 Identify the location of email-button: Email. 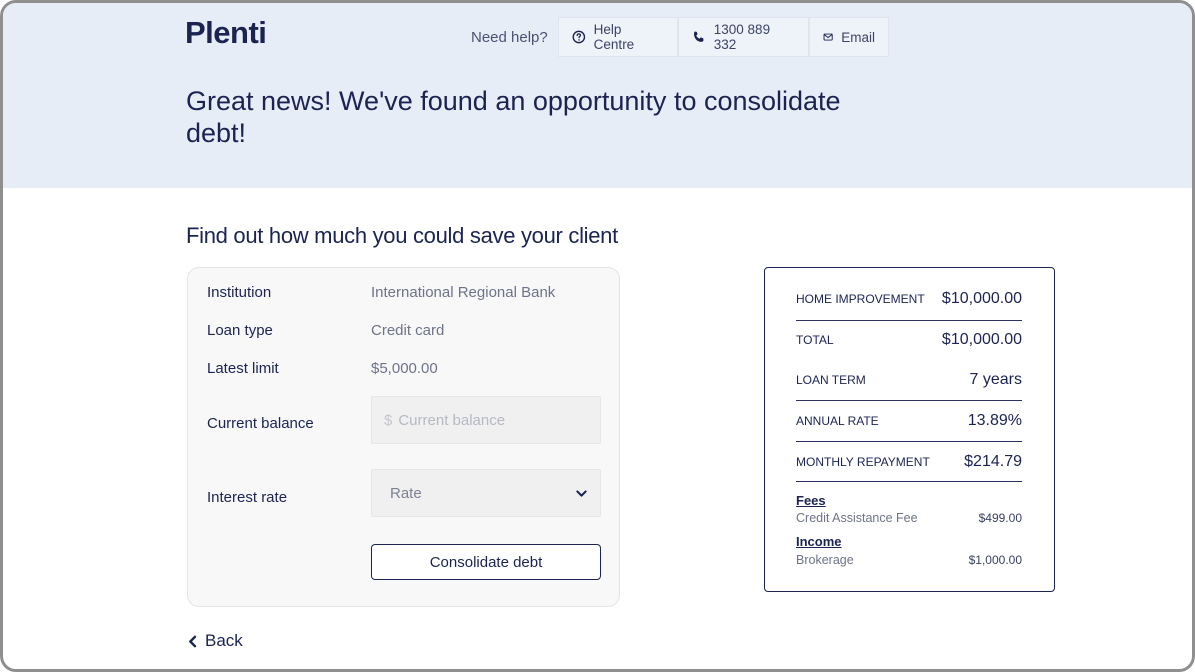
(849, 37).